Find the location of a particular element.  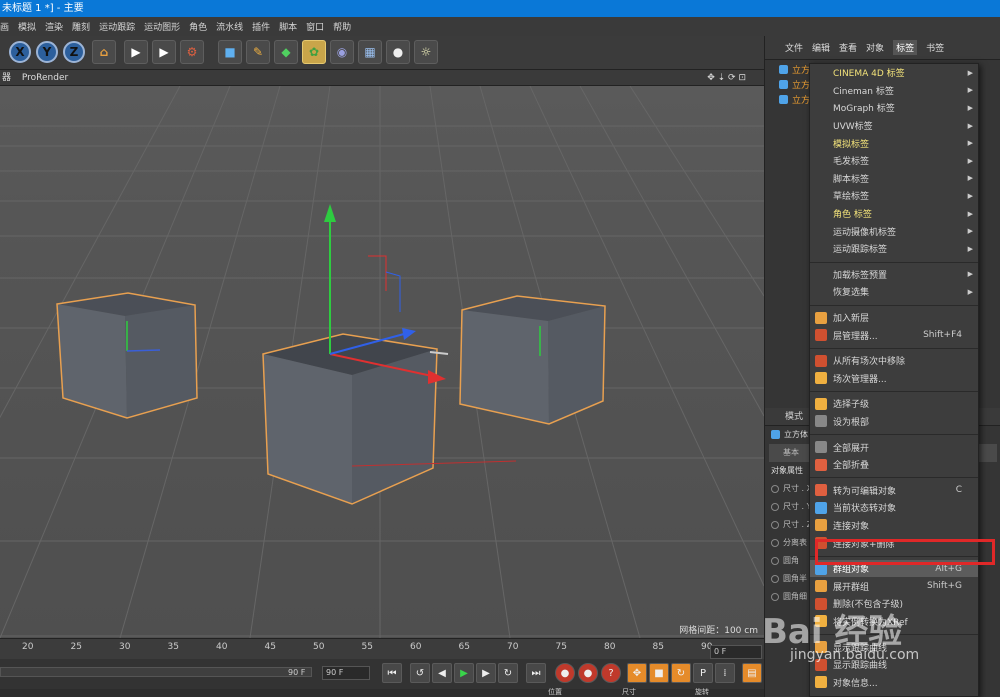

menu-item: 脚本 is located at coordinates (288, 26).